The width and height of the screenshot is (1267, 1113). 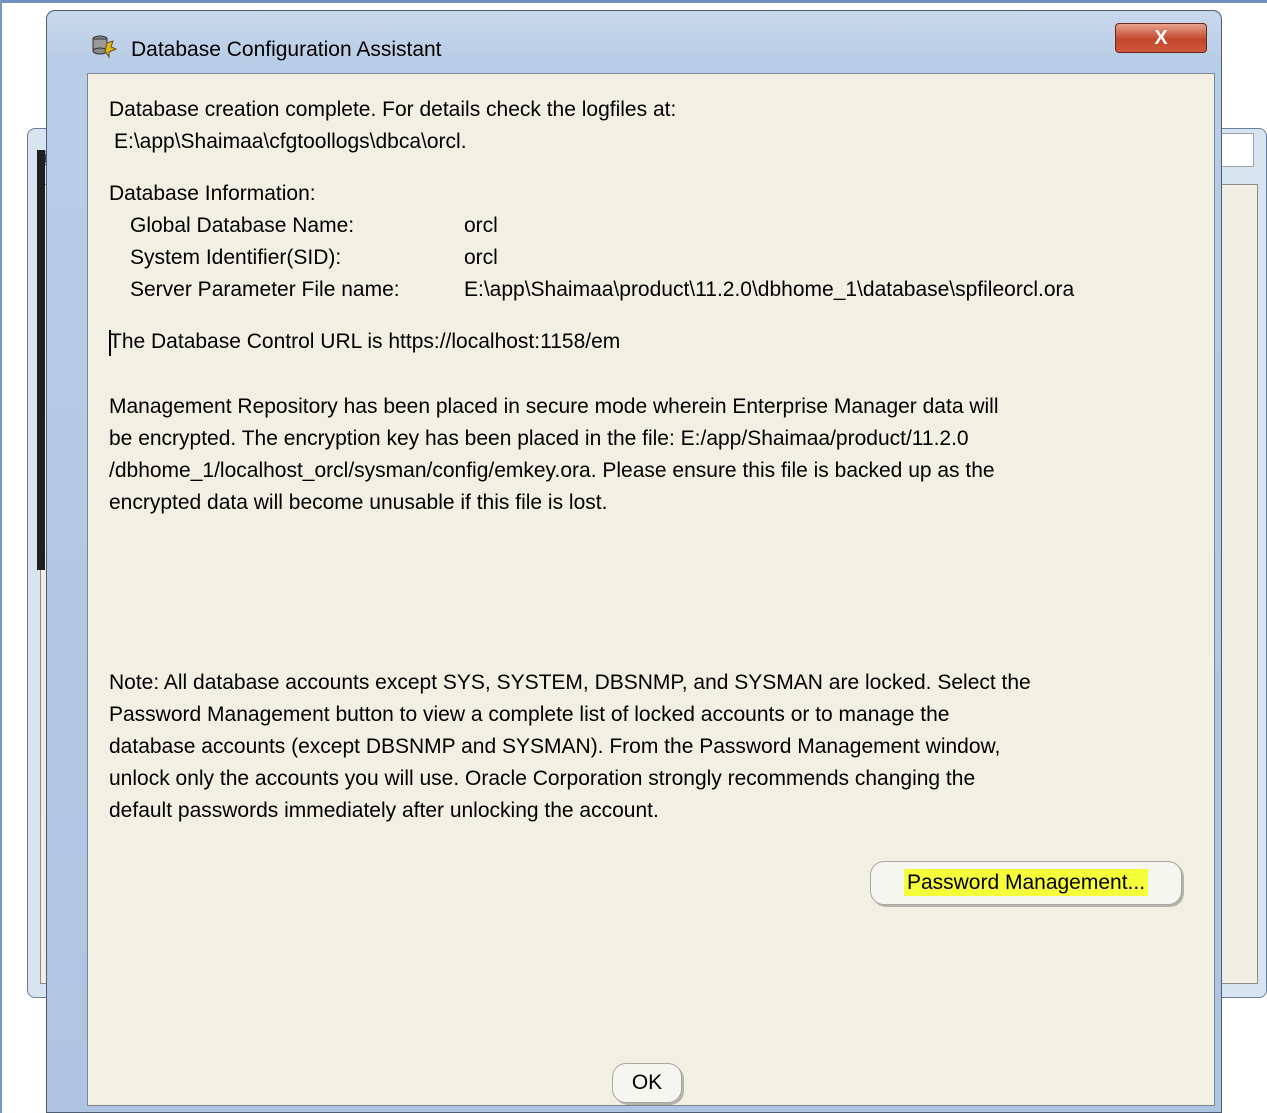 I want to click on logfile-path: E:\app\Shaimaa\cfgtoollogs\dbca\orcl., so click(x=290, y=141).